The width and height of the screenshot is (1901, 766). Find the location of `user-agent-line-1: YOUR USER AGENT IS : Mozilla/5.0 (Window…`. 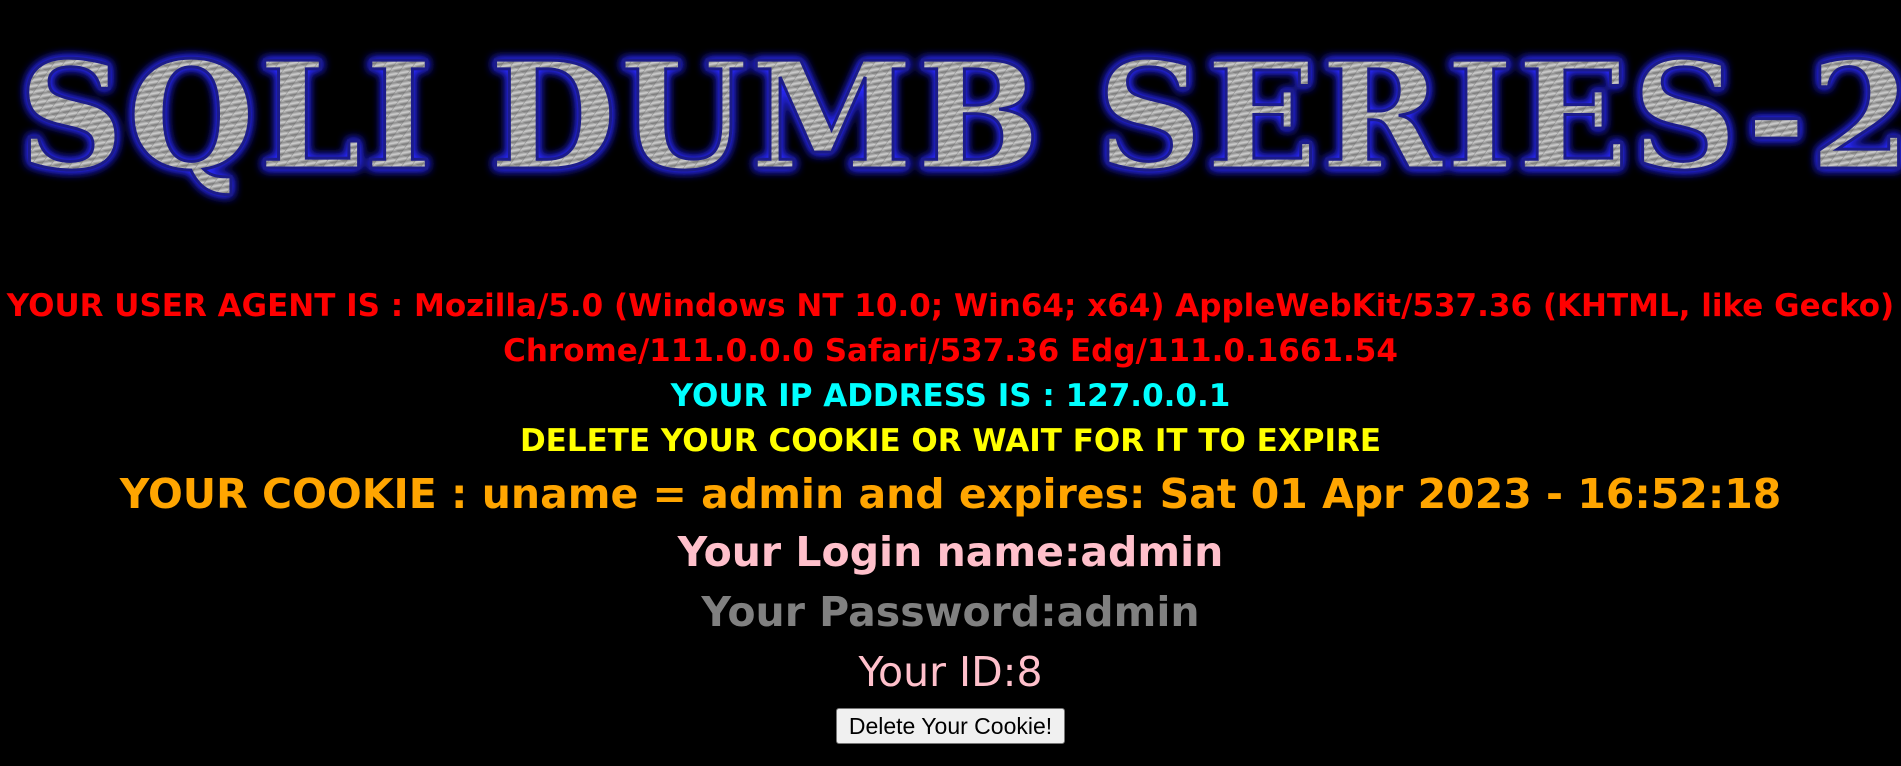

user-agent-line-1: YOUR USER AGENT IS : Mozilla/5.0 (Window… is located at coordinates (950, 306).